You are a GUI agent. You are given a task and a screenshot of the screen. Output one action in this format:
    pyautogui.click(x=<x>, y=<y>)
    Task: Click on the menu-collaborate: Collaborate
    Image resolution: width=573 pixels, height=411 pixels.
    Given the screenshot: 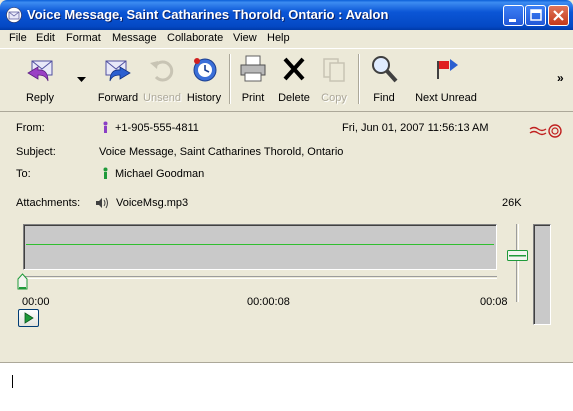 What is the action you would take?
    pyautogui.click(x=195, y=38)
    